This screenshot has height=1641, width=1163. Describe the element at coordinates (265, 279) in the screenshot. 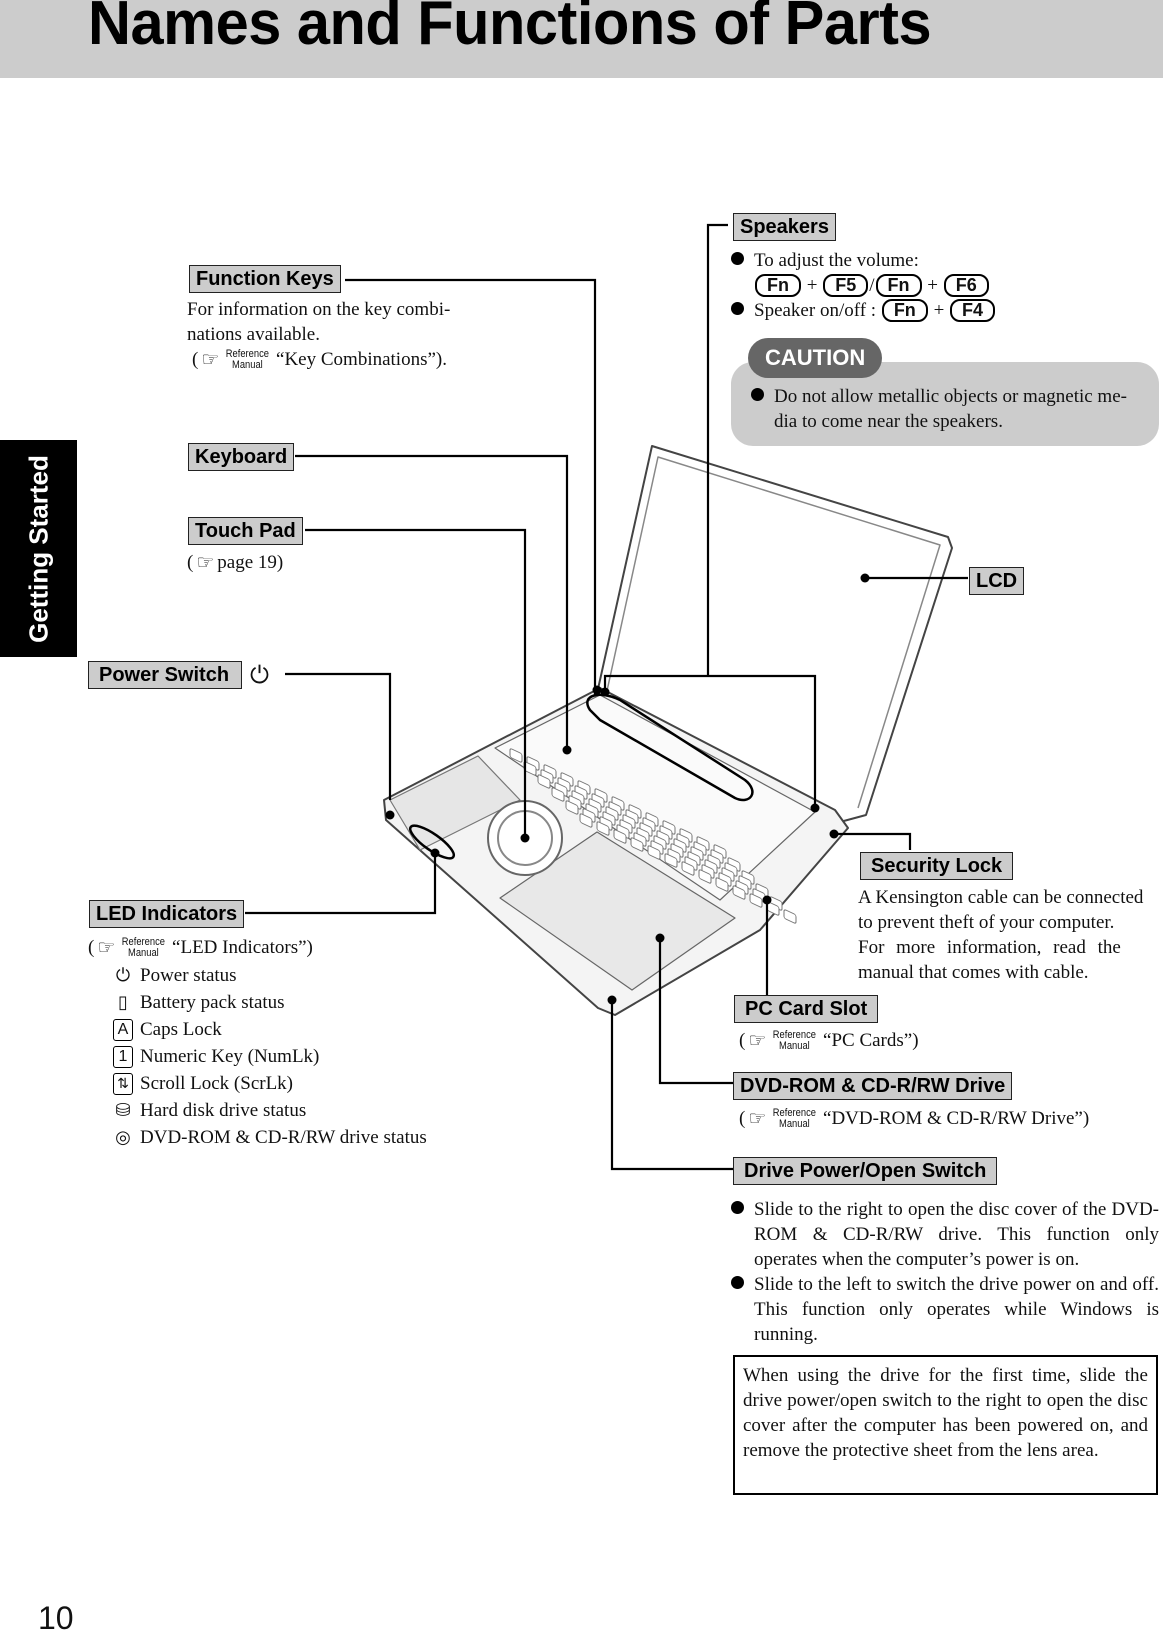

I see `label-function-keys: Function Keys` at that location.